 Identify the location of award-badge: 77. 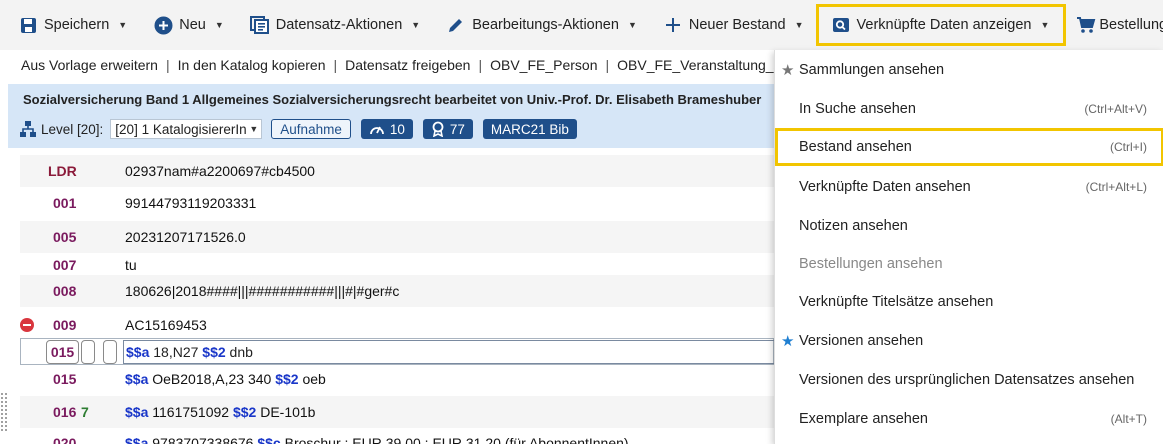
(447, 129).